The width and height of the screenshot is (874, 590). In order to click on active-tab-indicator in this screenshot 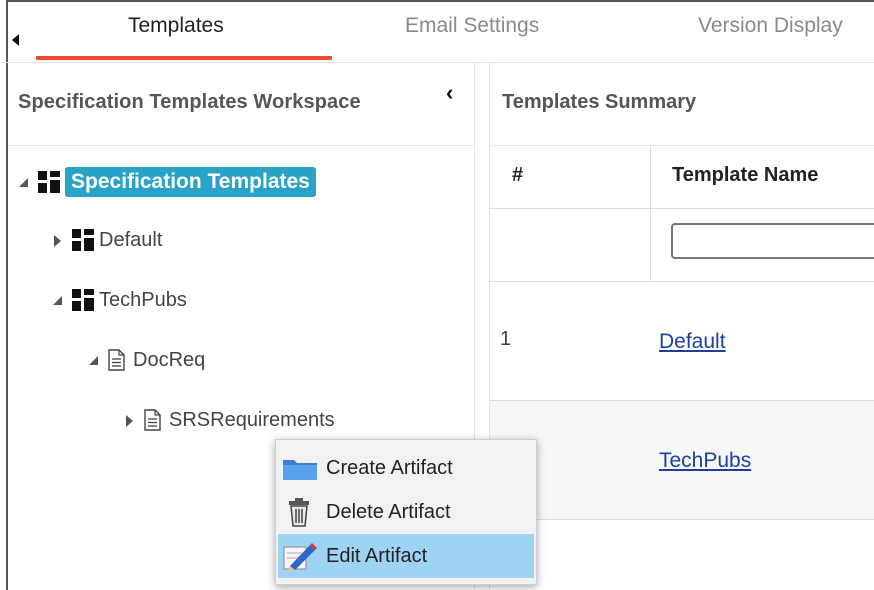, I will do `click(184, 58)`.